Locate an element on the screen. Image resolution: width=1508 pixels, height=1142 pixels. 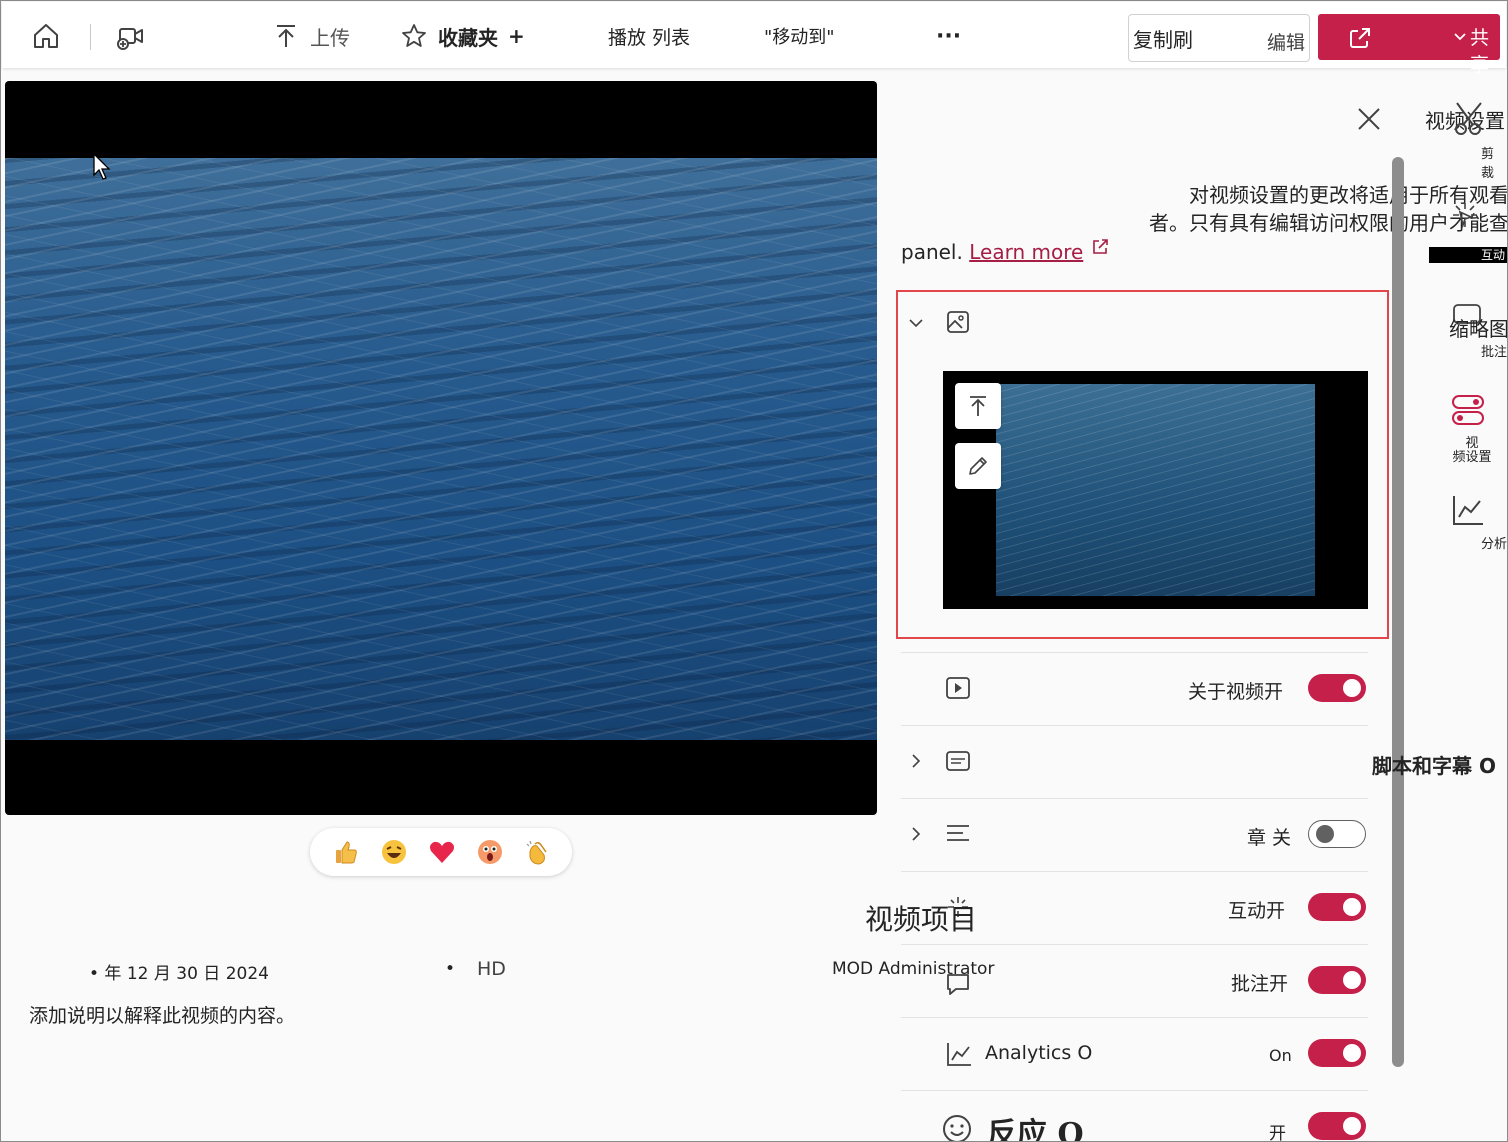
chapters-icon is located at coordinates (958, 833).